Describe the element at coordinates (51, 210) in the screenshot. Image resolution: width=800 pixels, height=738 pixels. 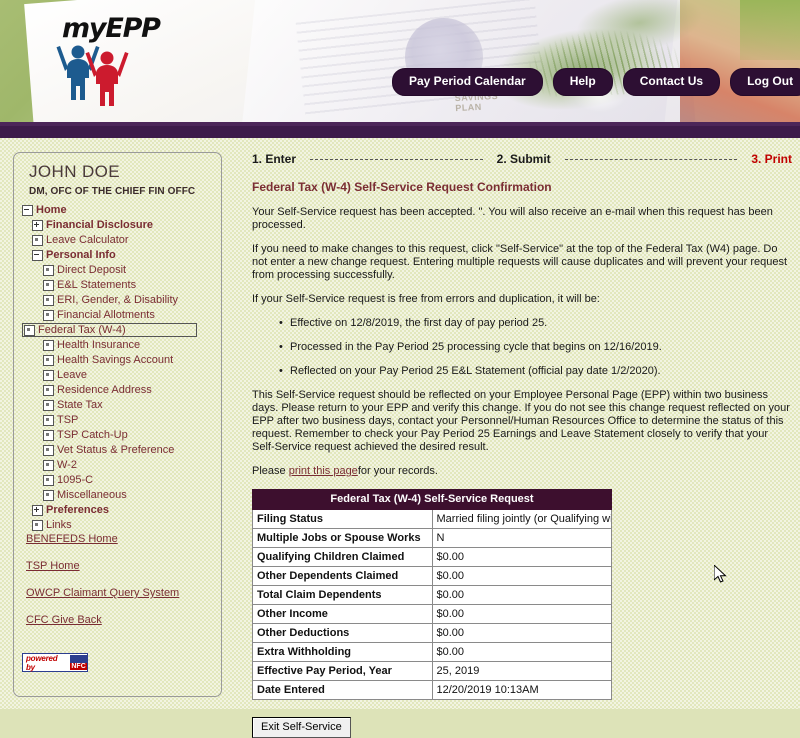
I see `tree-item-label: Home` at that location.